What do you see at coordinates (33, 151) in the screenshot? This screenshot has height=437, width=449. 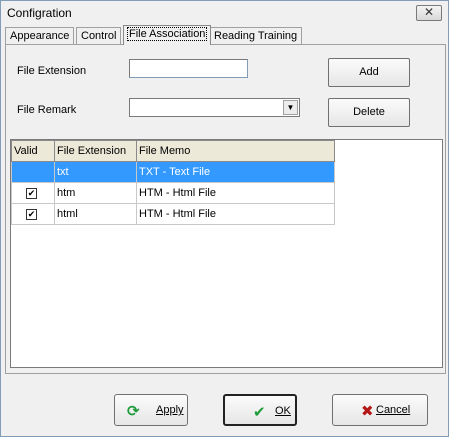 I see `header-valid: Valid` at bounding box center [33, 151].